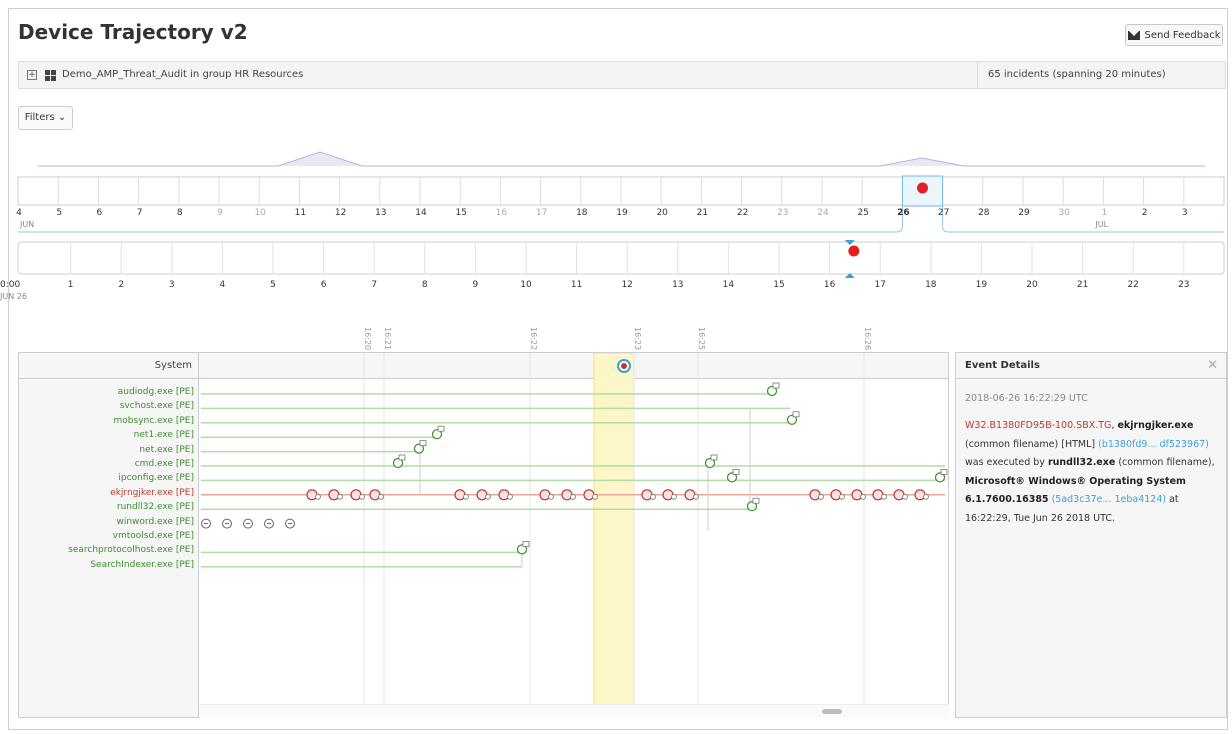  Describe the element at coordinates (164, 435) in the screenshot. I see `process-label: net1.exe [PE]` at that location.